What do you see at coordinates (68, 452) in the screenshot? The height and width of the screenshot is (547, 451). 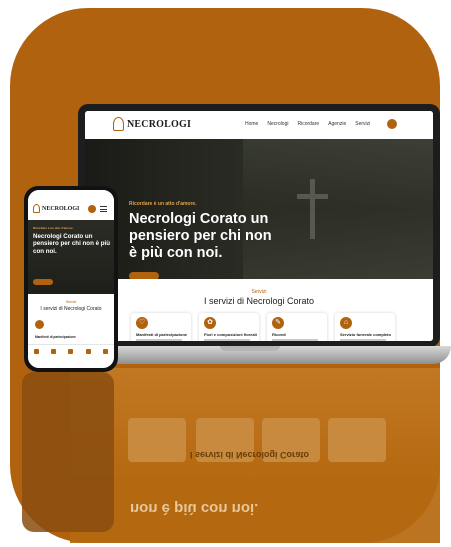 I see `phone-reflection` at bounding box center [68, 452].